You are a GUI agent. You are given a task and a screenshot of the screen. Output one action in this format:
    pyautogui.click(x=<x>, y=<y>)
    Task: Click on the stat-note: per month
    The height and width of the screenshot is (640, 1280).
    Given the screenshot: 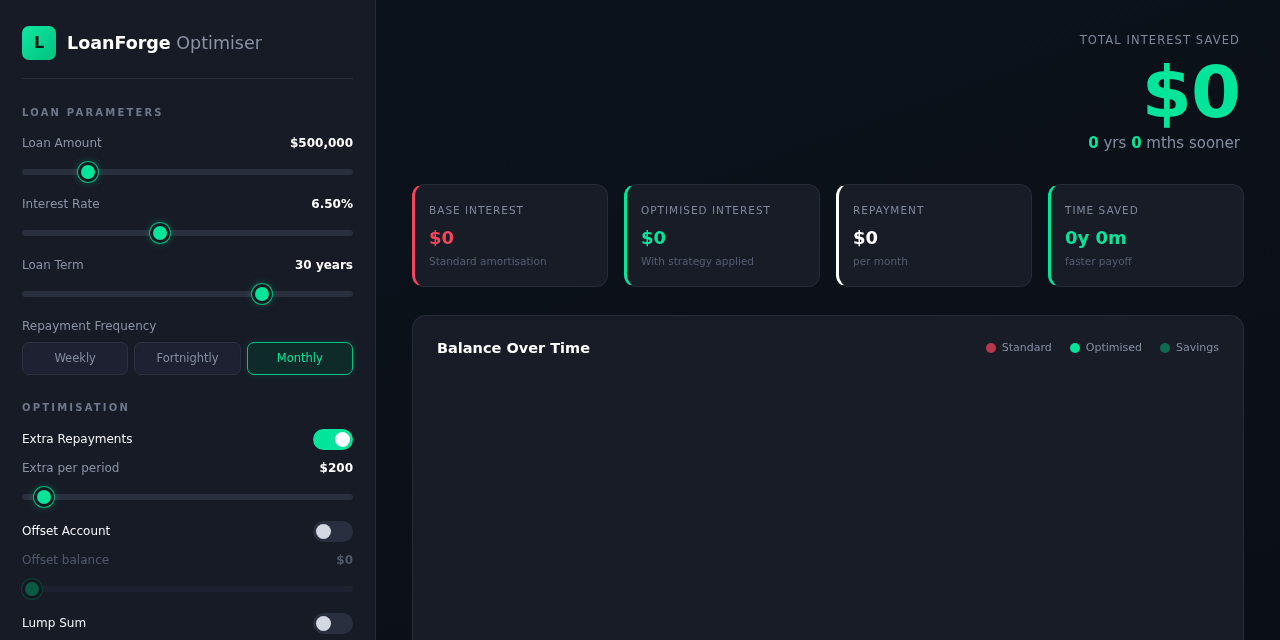 What is the action you would take?
    pyautogui.click(x=881, y=261)
    